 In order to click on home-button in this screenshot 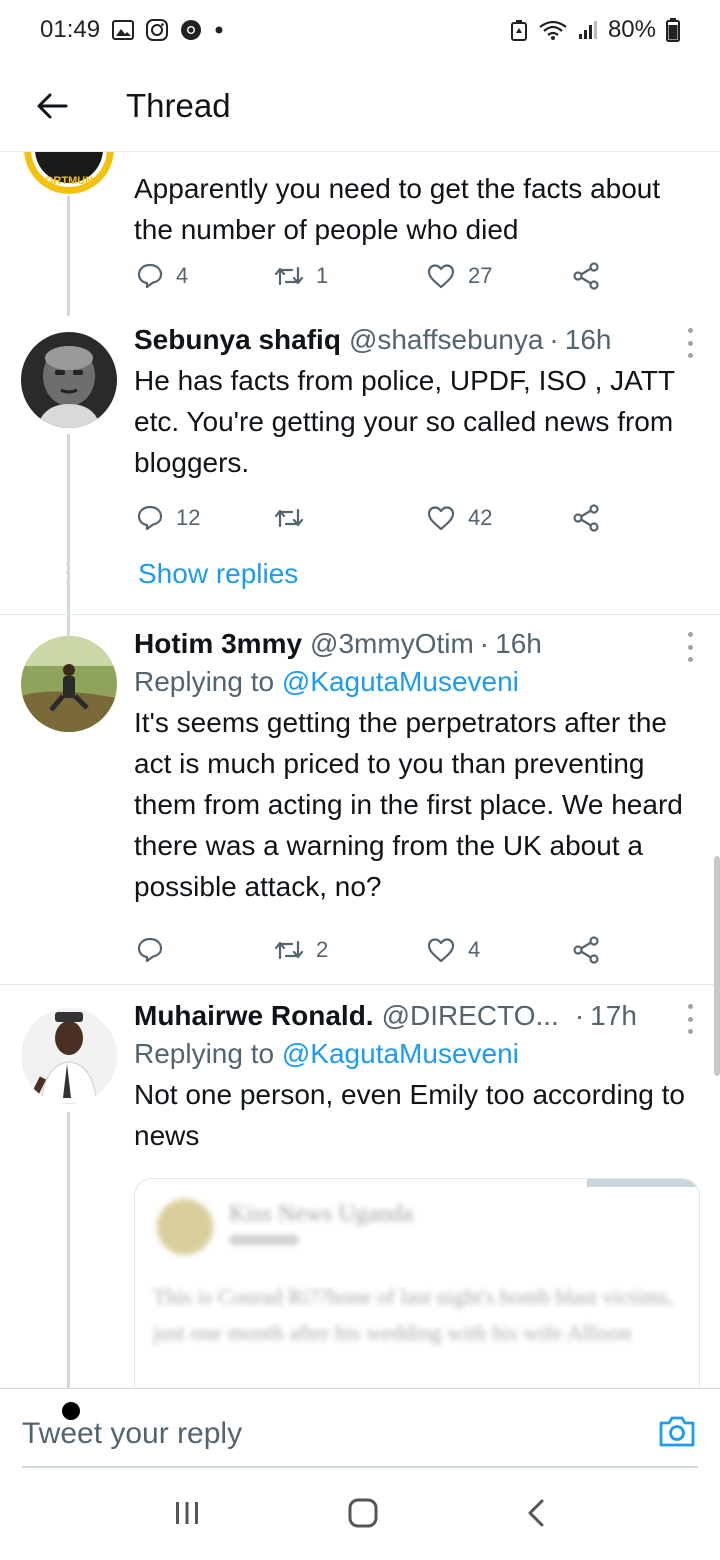, I will do `click(363, 1515)`.